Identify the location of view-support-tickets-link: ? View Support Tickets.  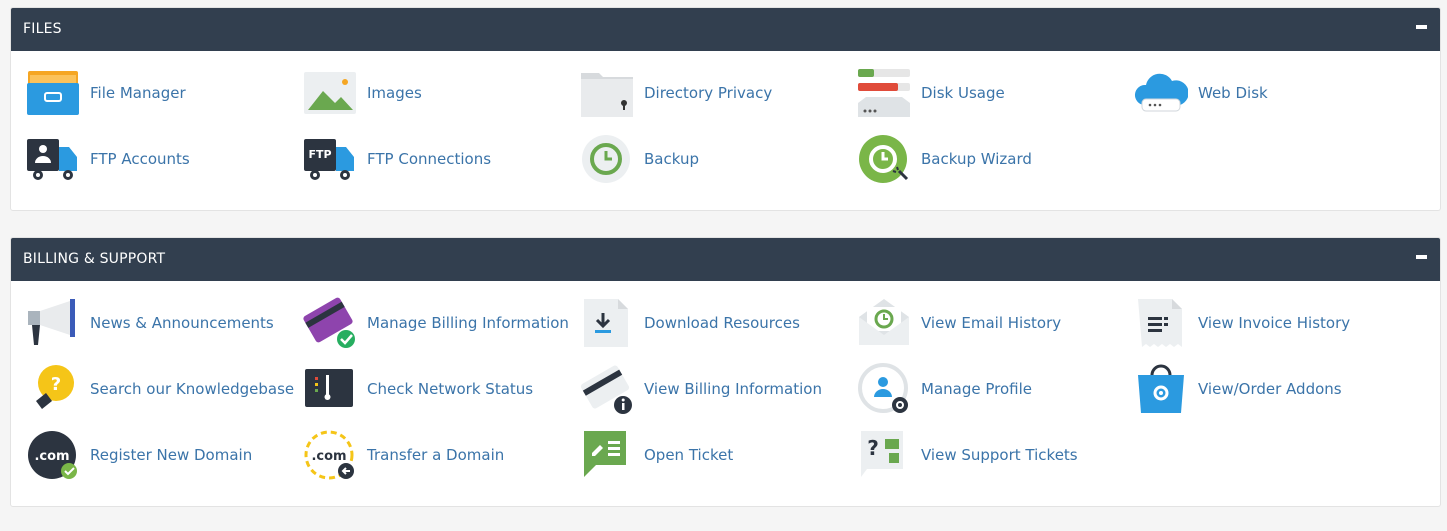
(960, 455).